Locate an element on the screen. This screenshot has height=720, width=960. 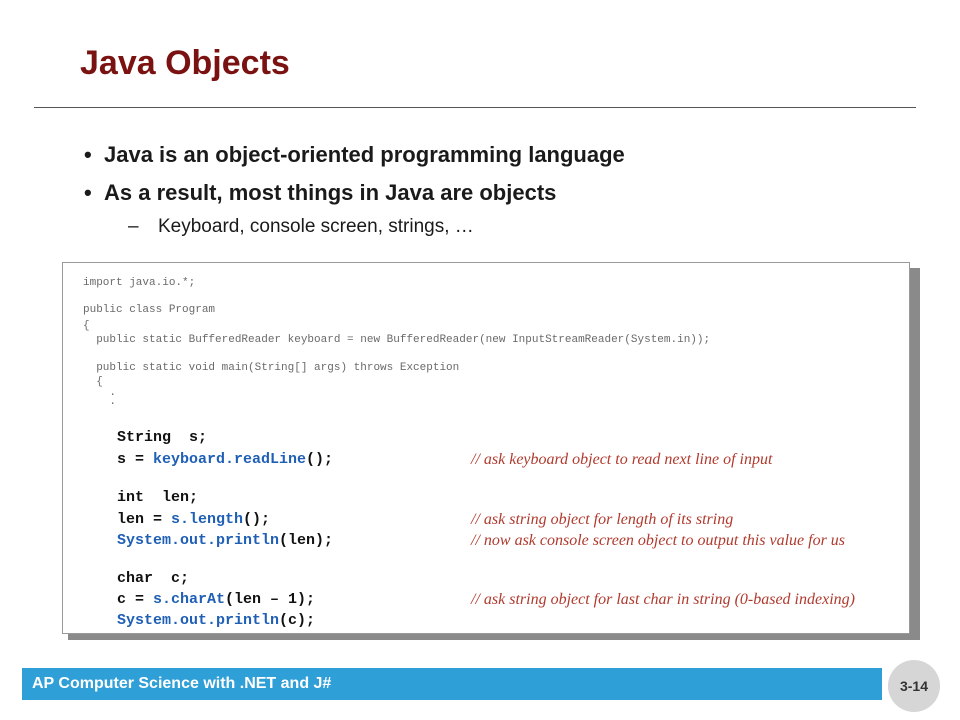
code-line-ellipsis-2: . is located at coordinates (100, 402).